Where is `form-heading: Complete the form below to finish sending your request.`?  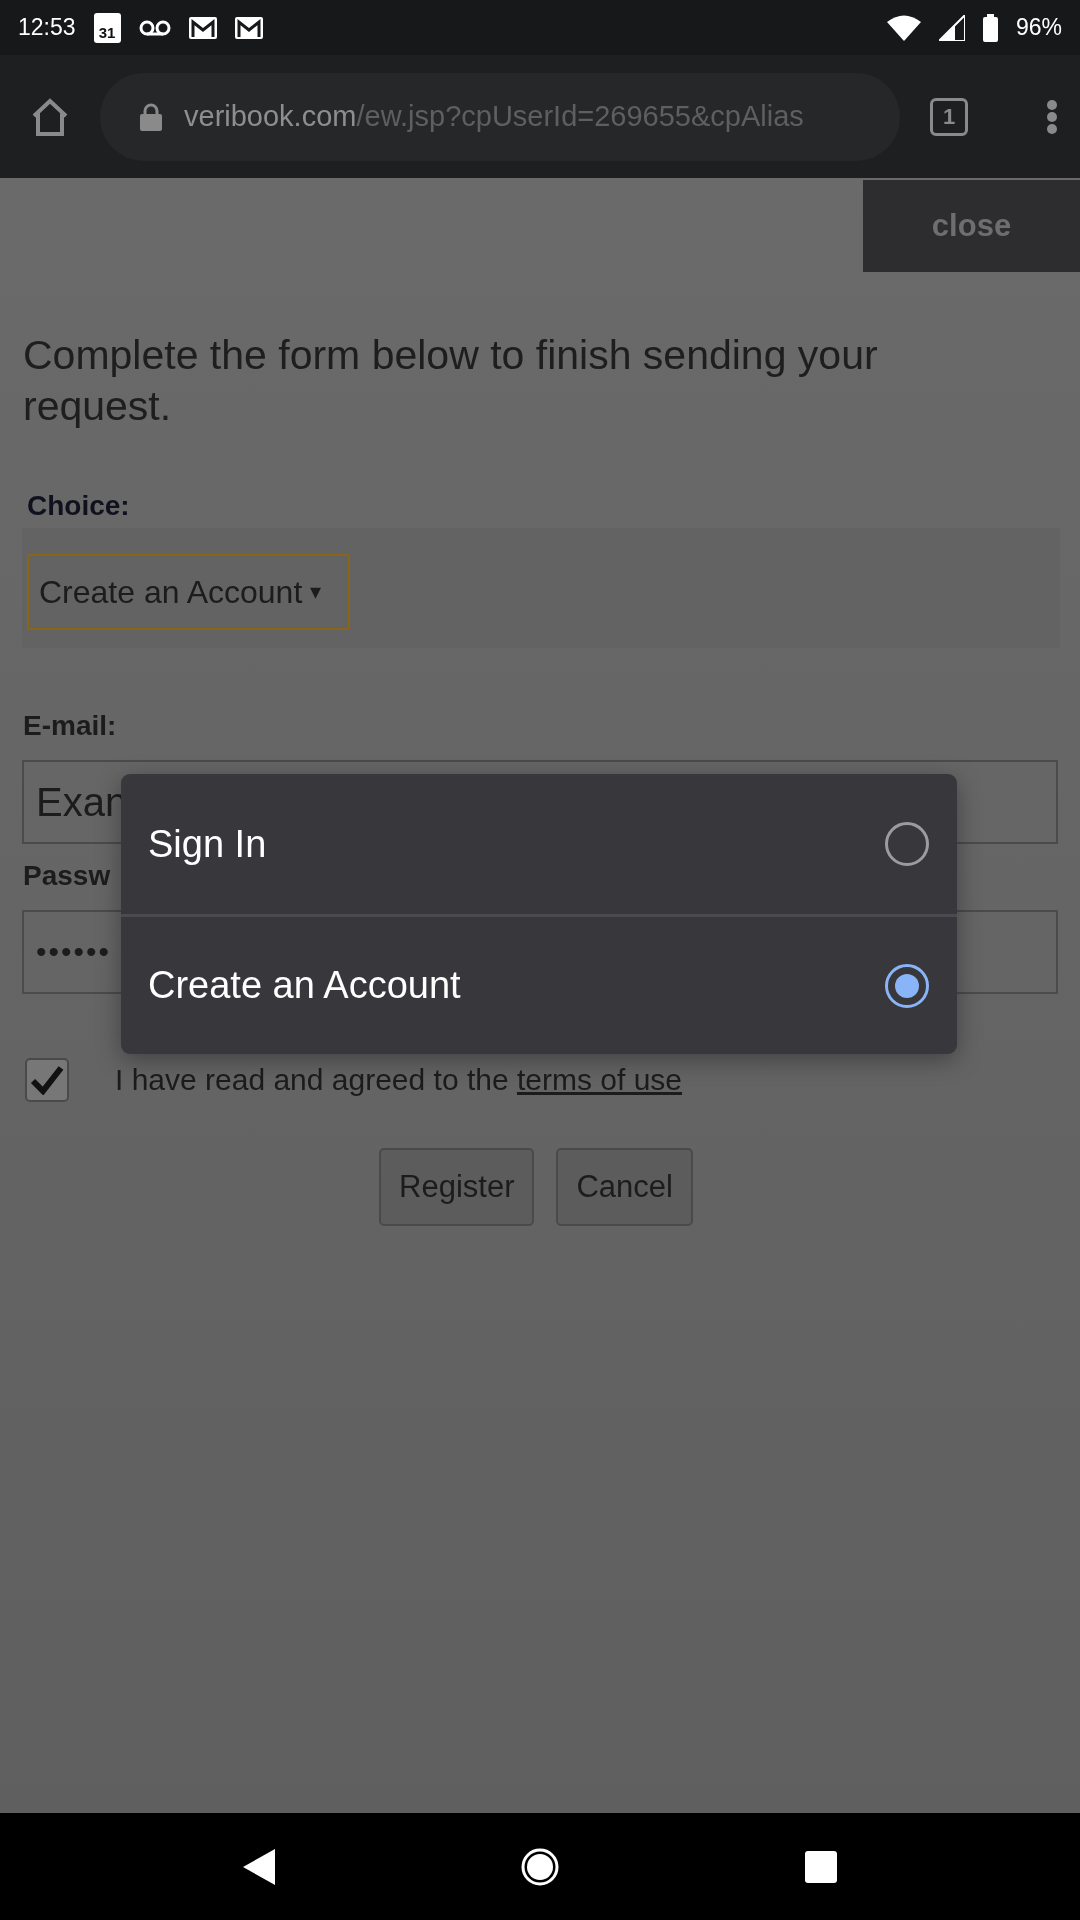
form-heading: Complete the form below to finish sending your request. is located at coordinates (450, 381).